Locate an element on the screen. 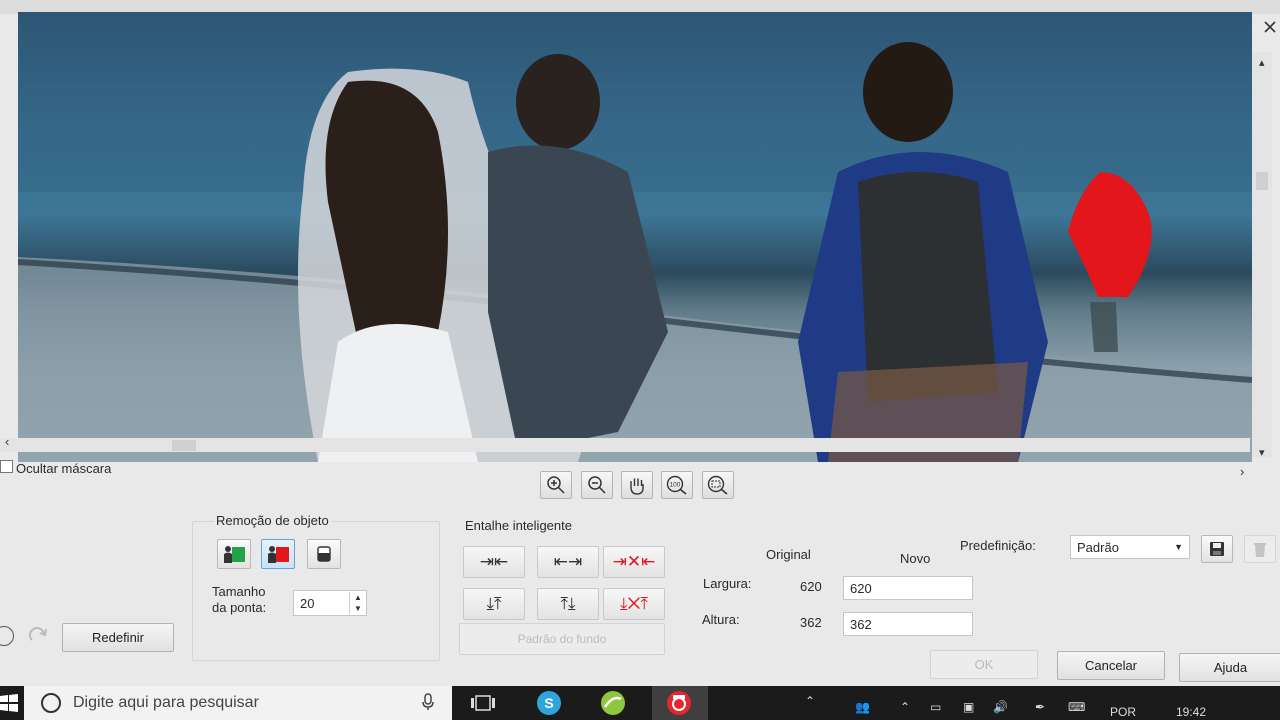 This screenshot has width=1280, height=720. vertical-scroll-thumb is located at coordinates (1262, 181).